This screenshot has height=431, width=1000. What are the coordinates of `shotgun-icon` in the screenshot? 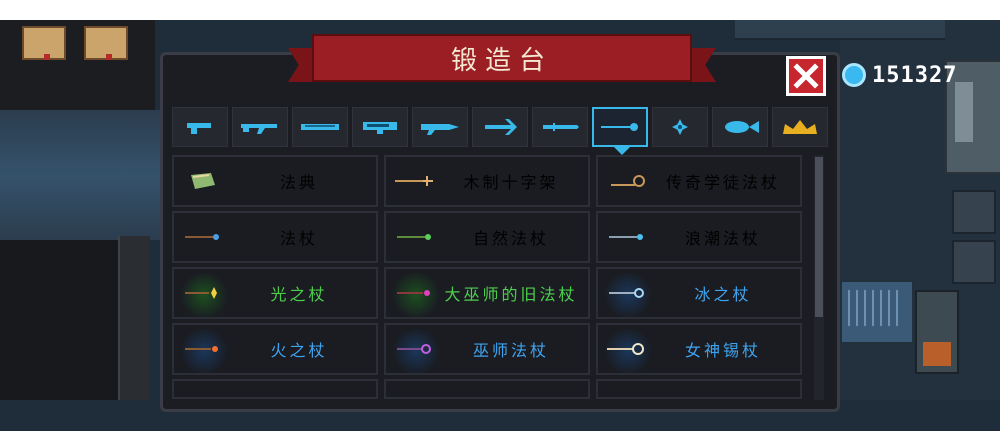 It's located at (320, 127).